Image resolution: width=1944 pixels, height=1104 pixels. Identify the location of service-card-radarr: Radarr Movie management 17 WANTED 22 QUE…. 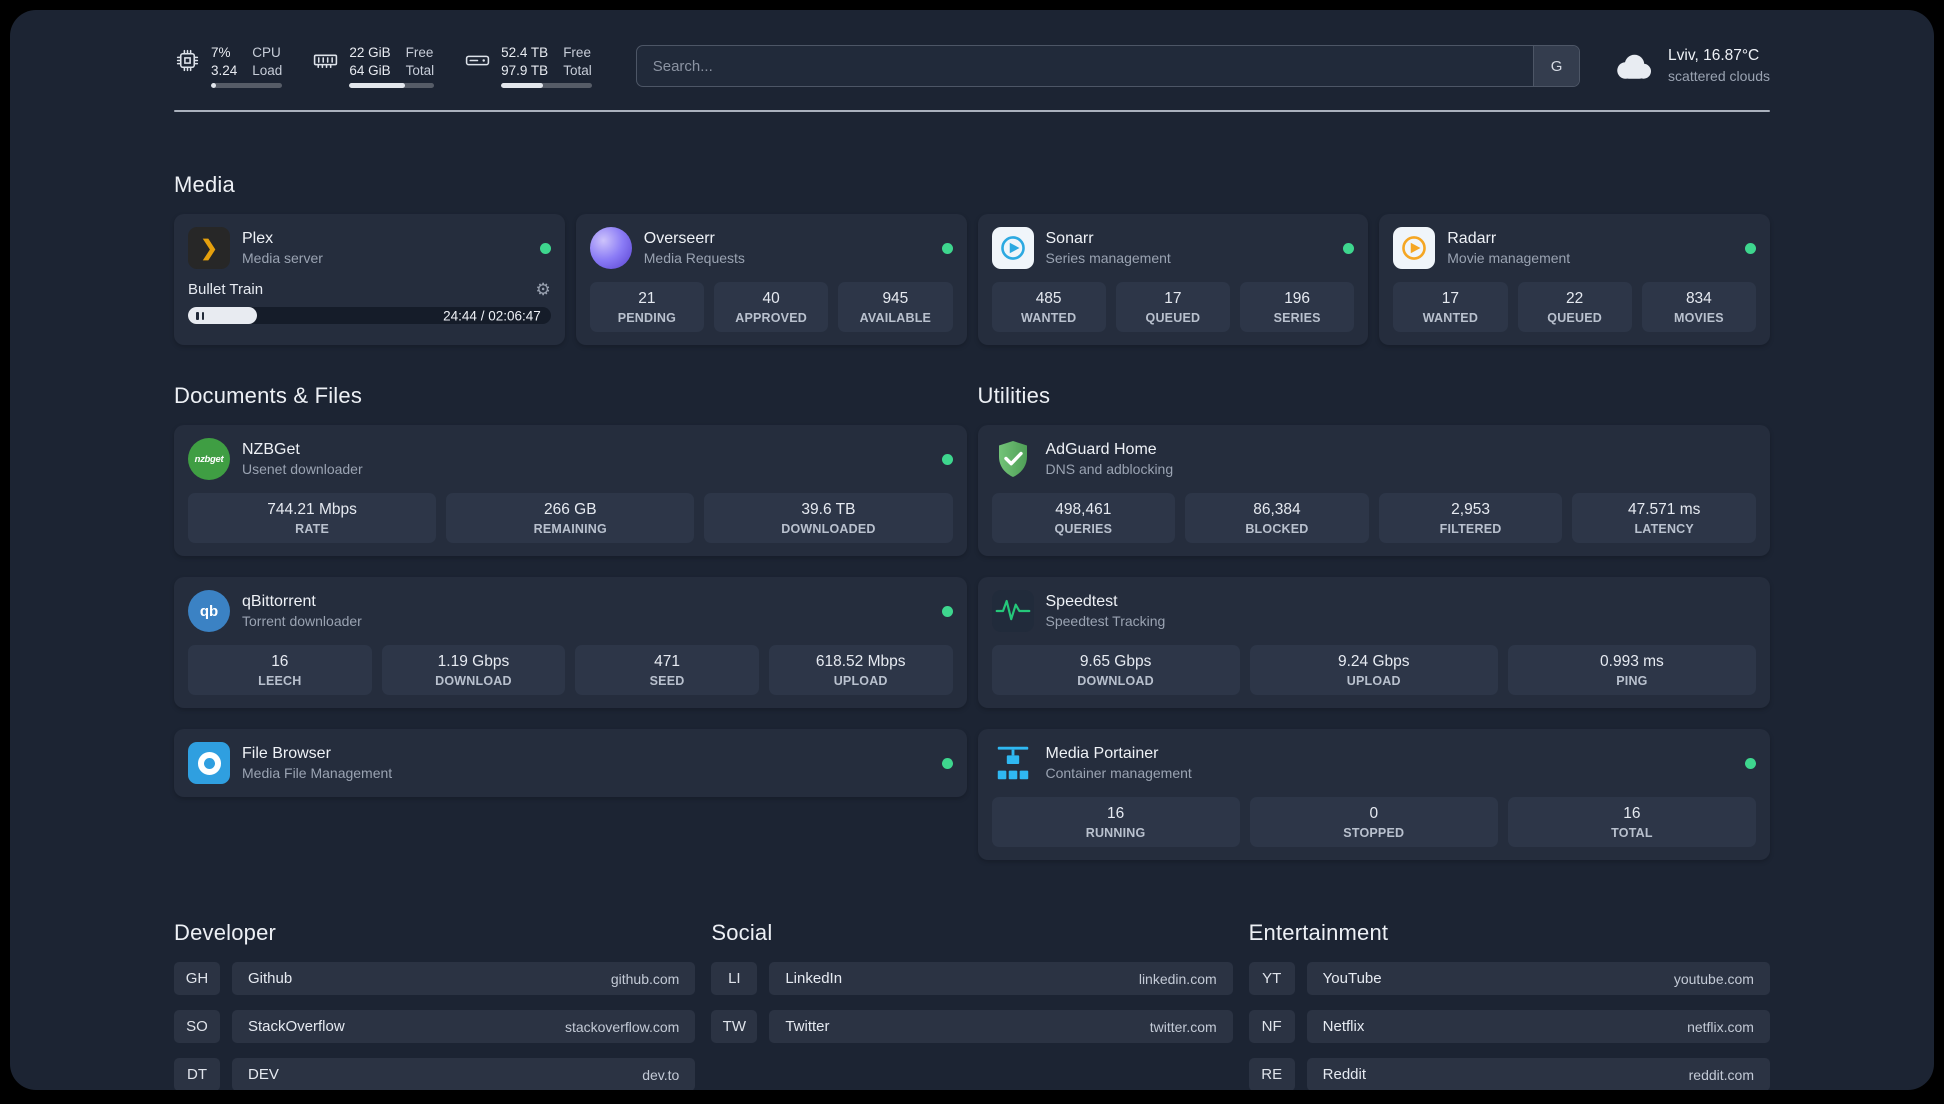
(1574, 280).